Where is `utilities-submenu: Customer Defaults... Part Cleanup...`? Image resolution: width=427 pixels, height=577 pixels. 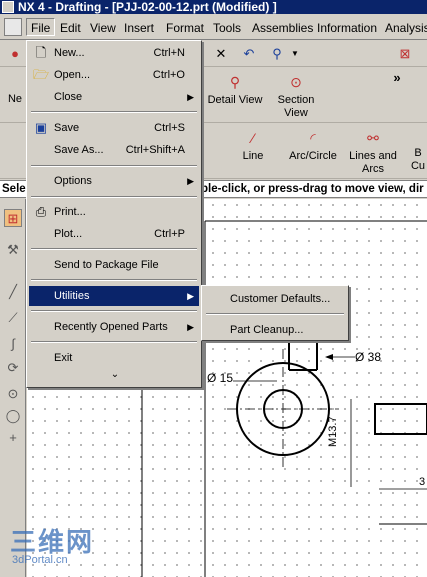 utilities-submenu: Customer Defaults... Part Cleanup... is located at coordinates (275, 313).